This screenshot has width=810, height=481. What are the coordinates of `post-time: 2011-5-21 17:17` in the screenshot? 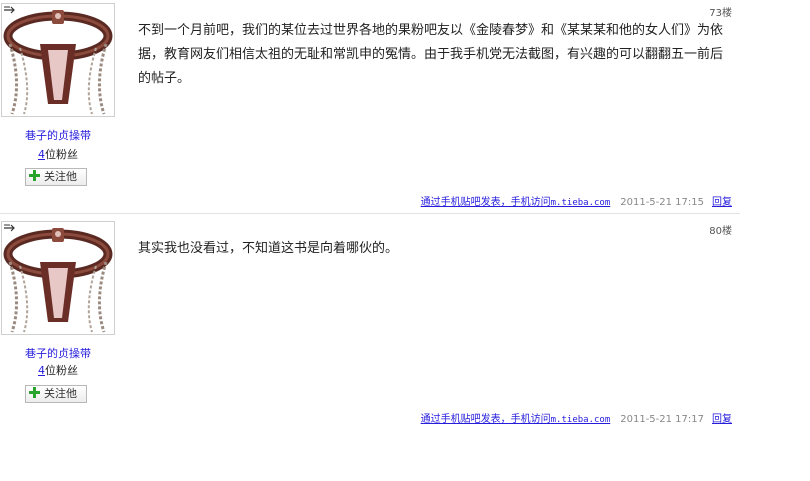 It's located at (662, 419).